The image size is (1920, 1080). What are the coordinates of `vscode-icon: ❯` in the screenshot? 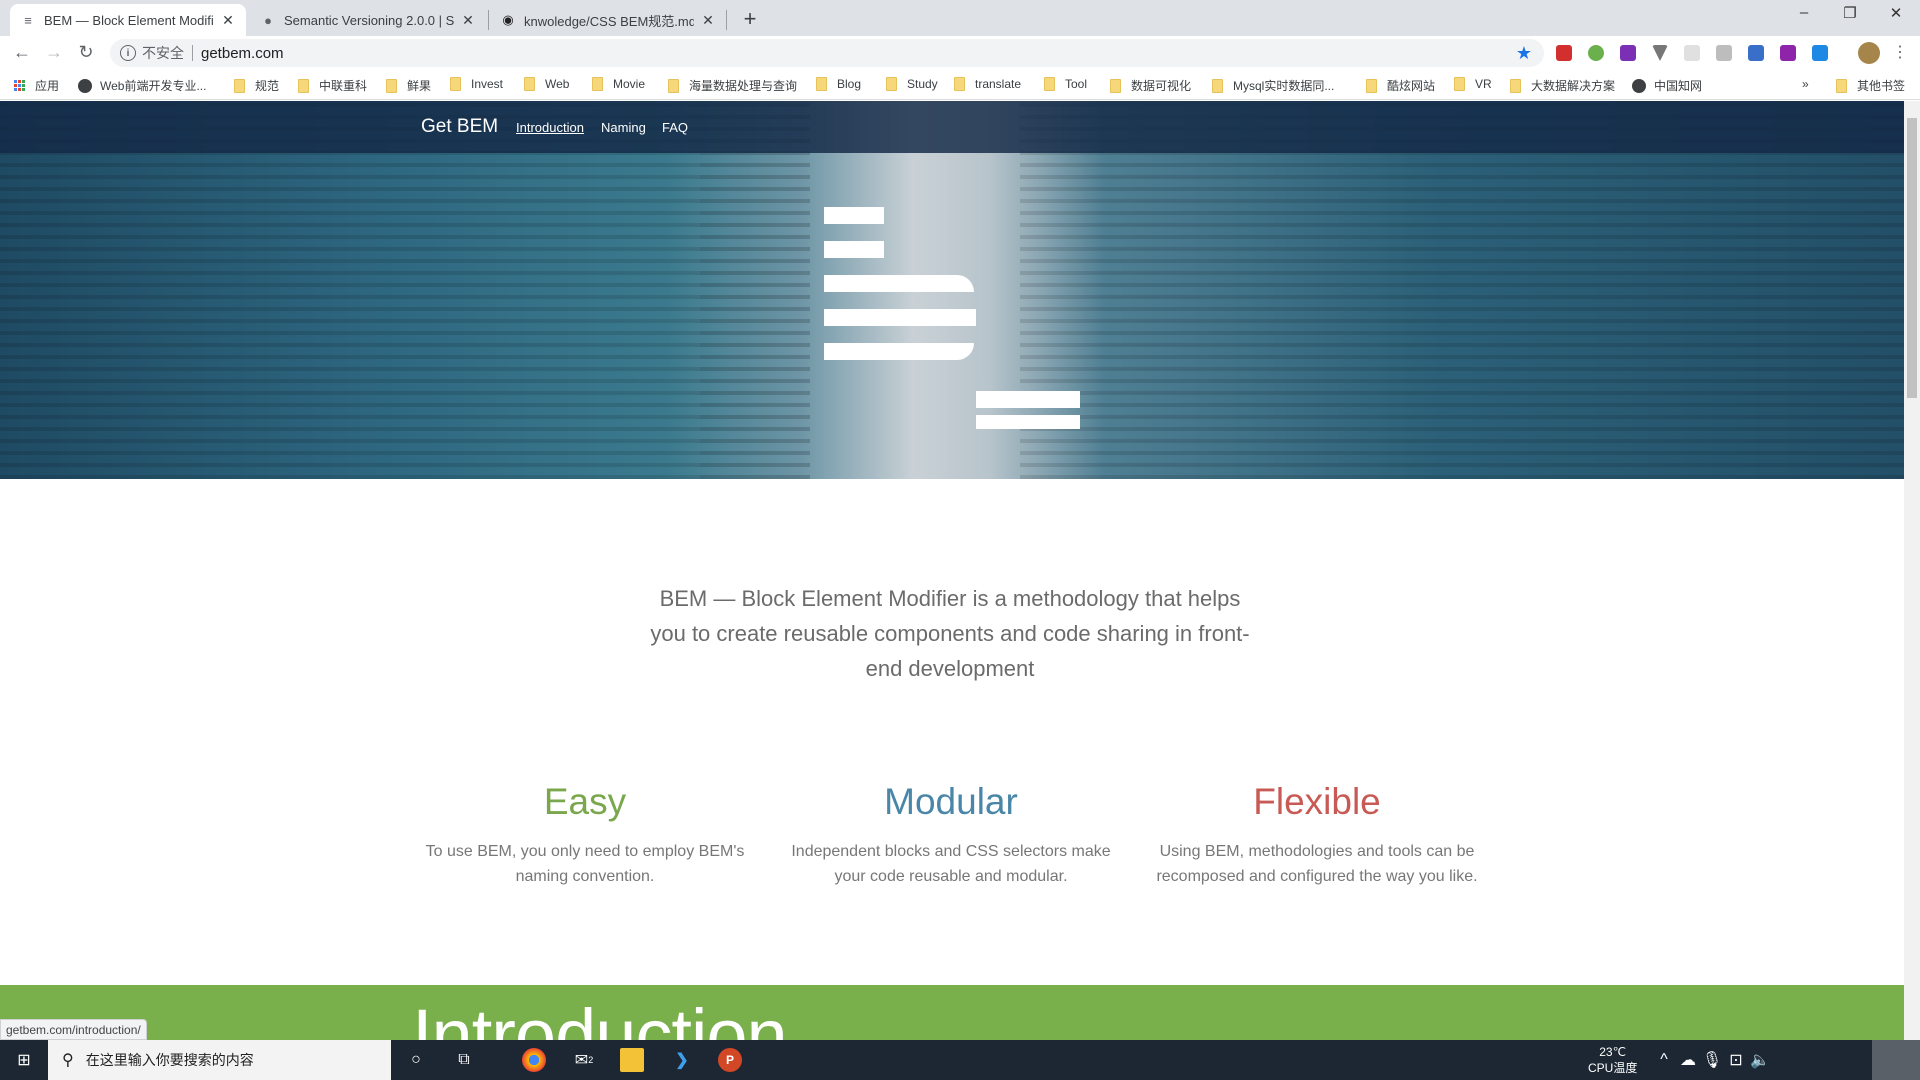 It's located at (682, 1060).